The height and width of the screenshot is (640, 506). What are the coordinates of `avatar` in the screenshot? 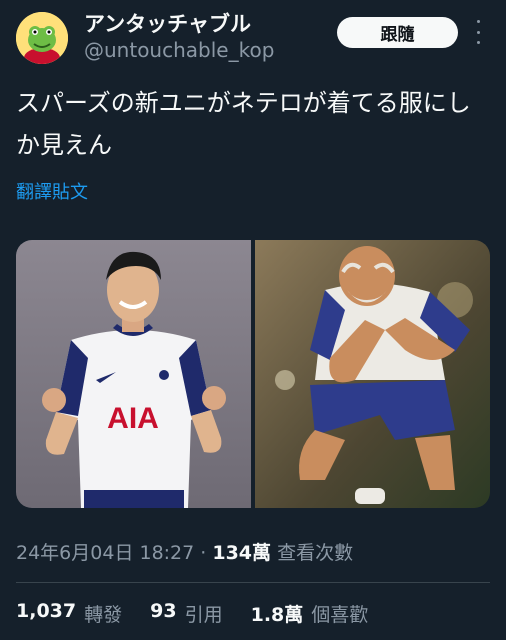 It's located at (42, 38).